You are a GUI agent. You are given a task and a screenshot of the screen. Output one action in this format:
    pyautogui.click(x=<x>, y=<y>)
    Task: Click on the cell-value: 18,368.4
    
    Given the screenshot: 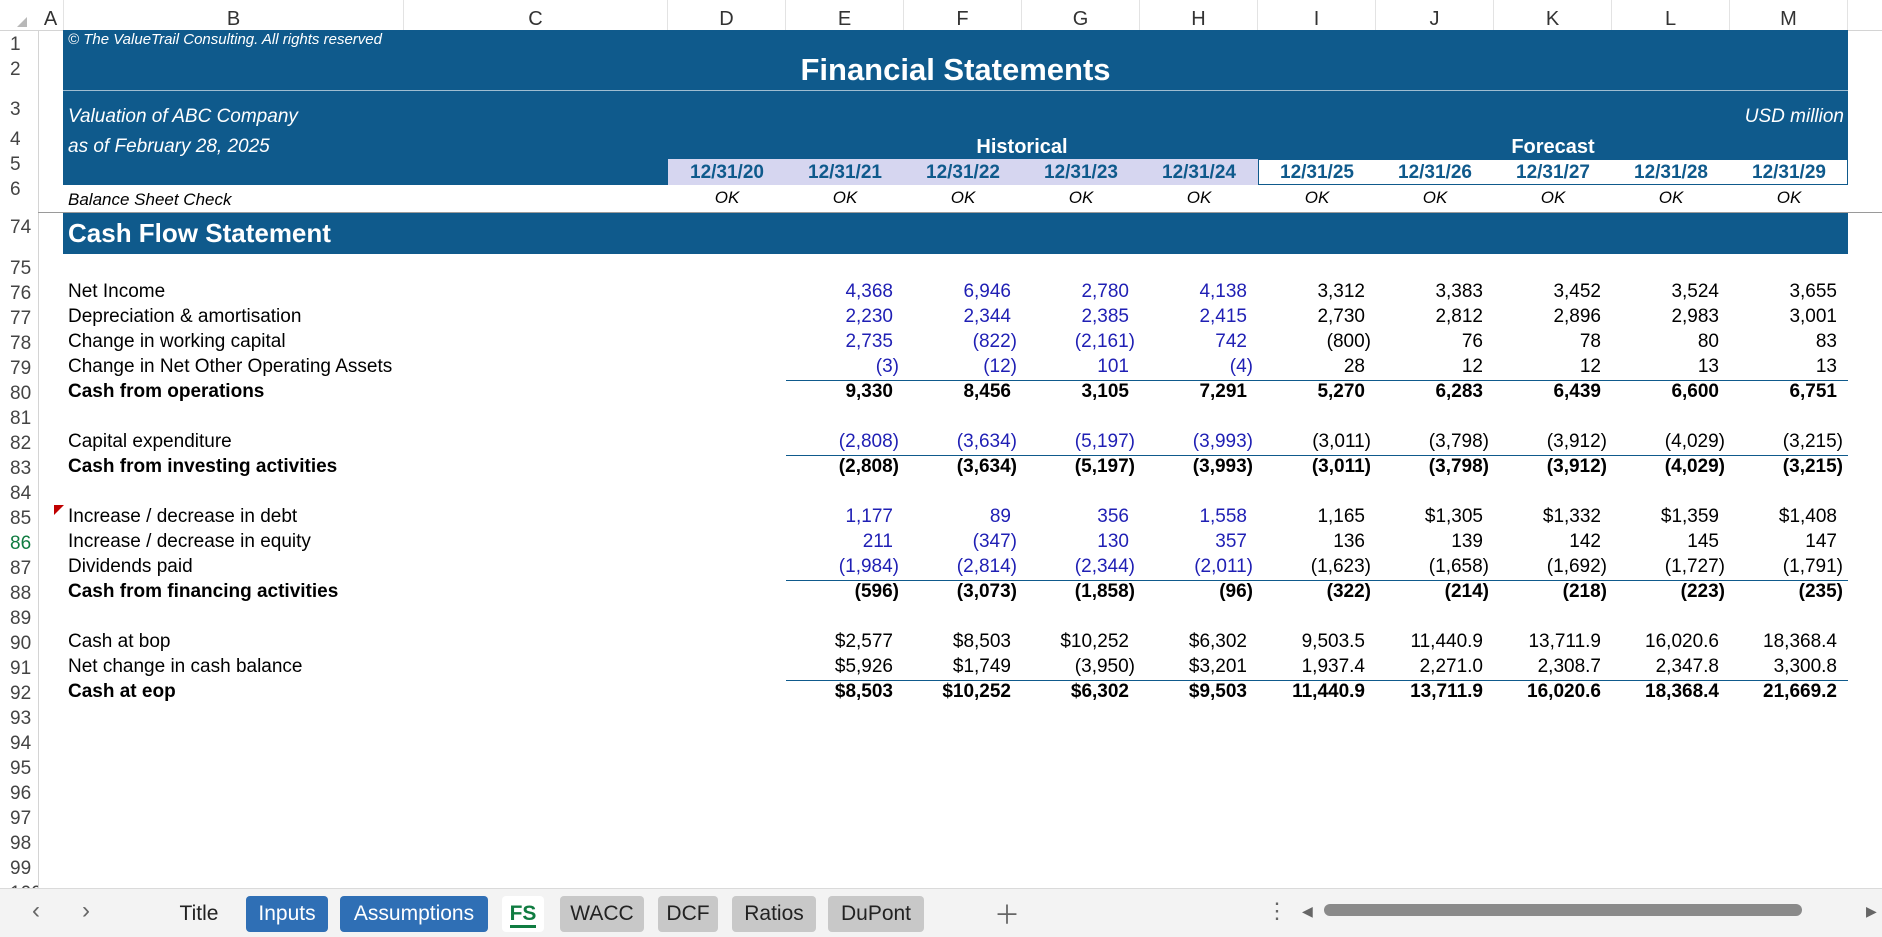 What is the action you would take?
    pyautogui.click(x=1782, y=642)
    